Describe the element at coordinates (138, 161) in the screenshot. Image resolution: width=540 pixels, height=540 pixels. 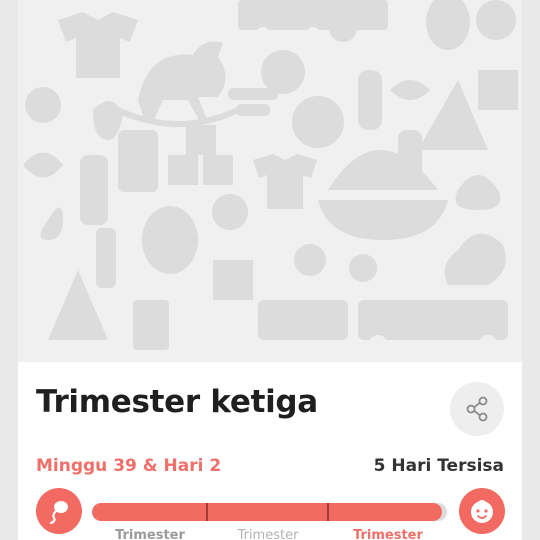
I see `jar-shape` at that location.